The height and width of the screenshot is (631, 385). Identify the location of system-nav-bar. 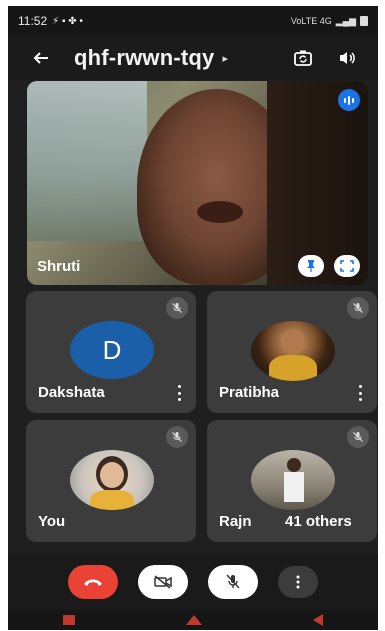
(193, 620).